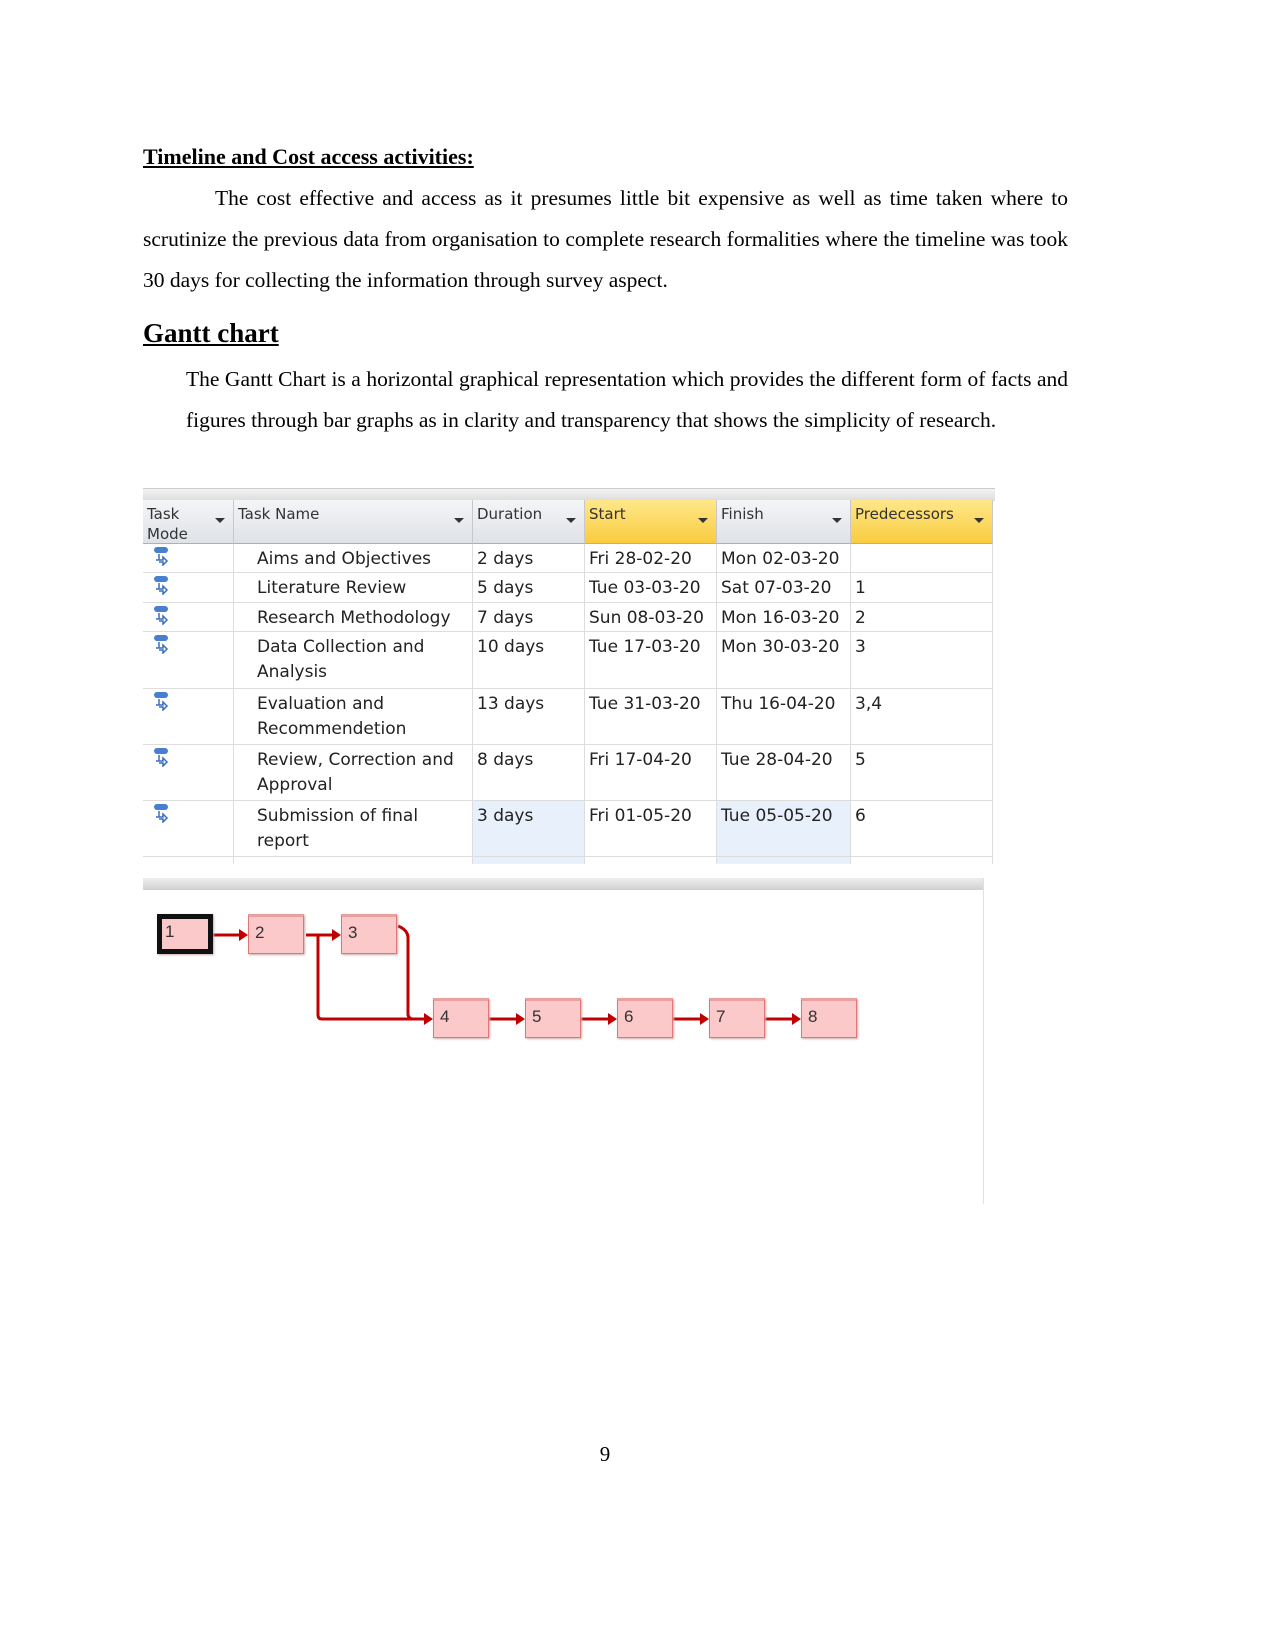  I want to click on table-cell-duration: 8 days, so click(529, 773).